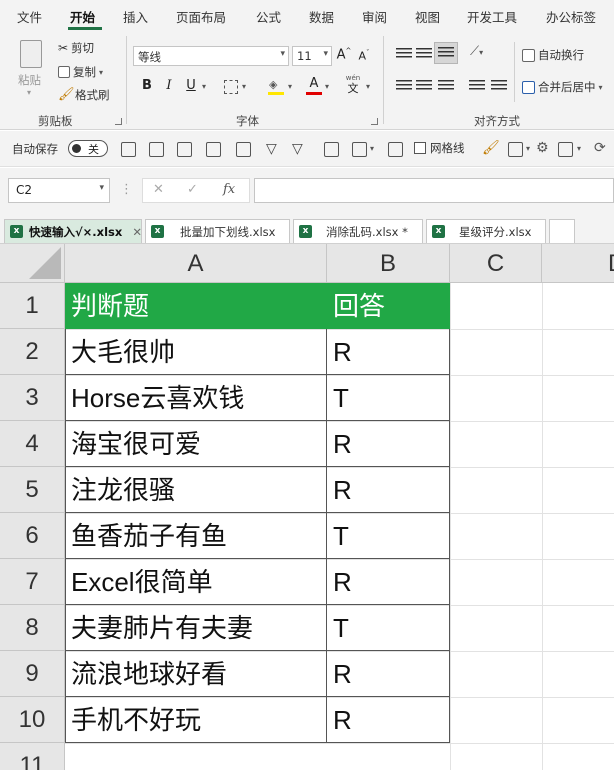 The height and width of the screenshot is (770, 614). I want to click on row-header-5: 5, so click(32, 490).